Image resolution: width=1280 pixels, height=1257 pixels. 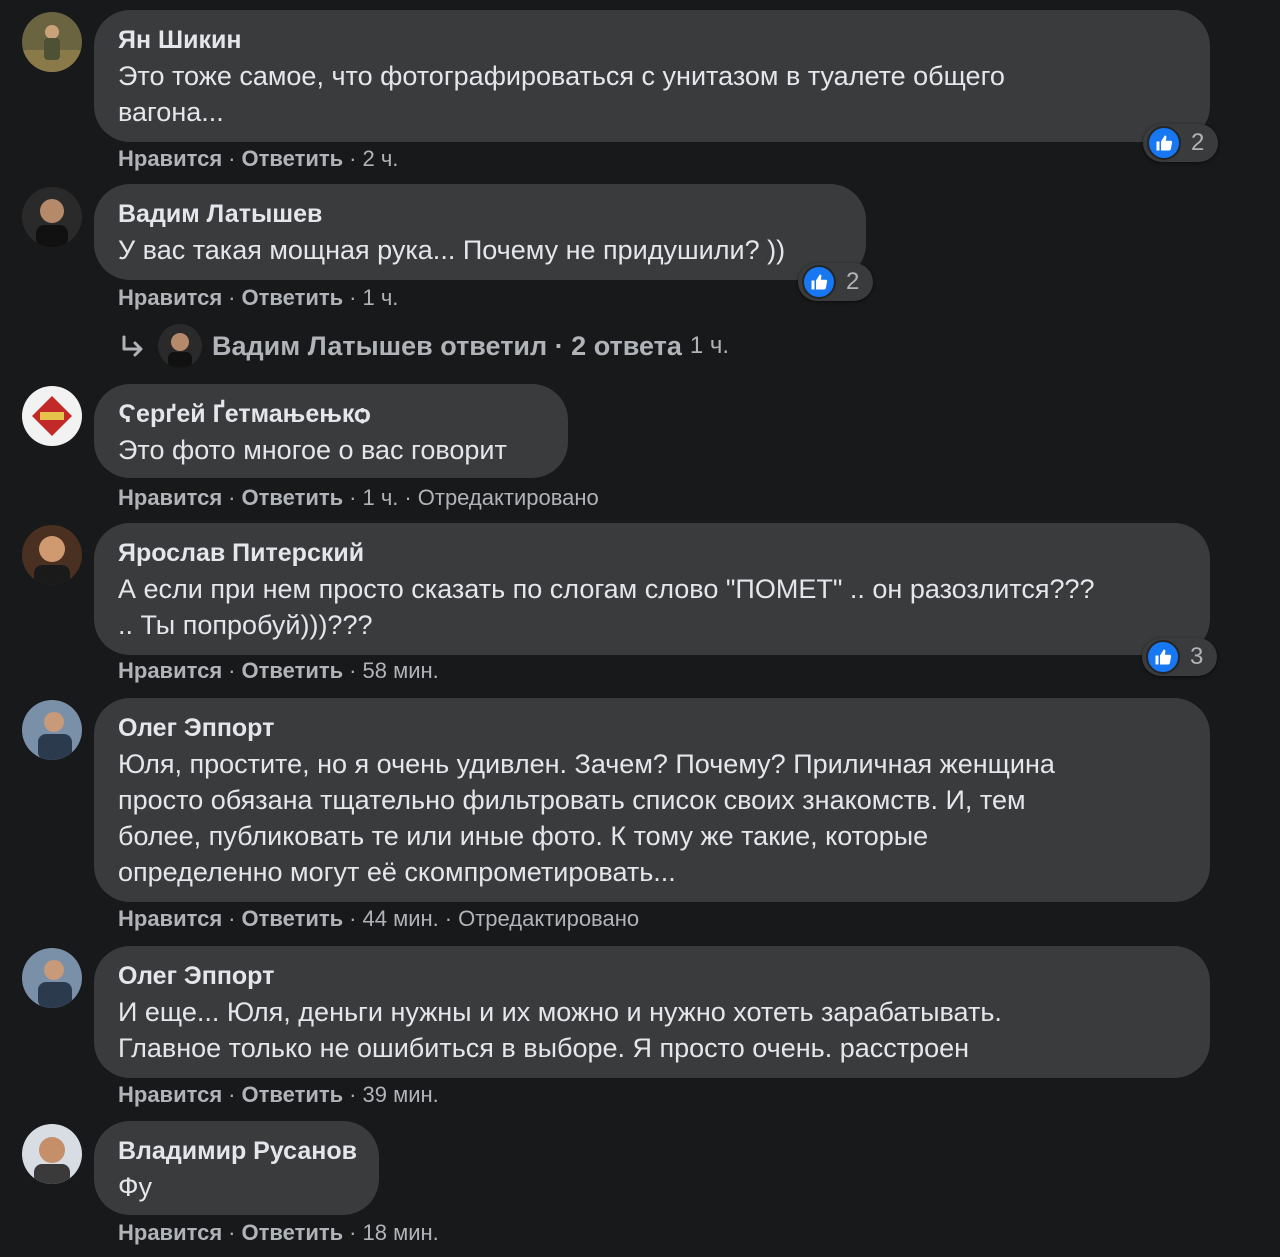 What do you see at coordinates (447, 345) in the screenshot?
I see `replies-summary: Вадим Латышев ответил · 2 ответа` at bounding box center [447, 345].